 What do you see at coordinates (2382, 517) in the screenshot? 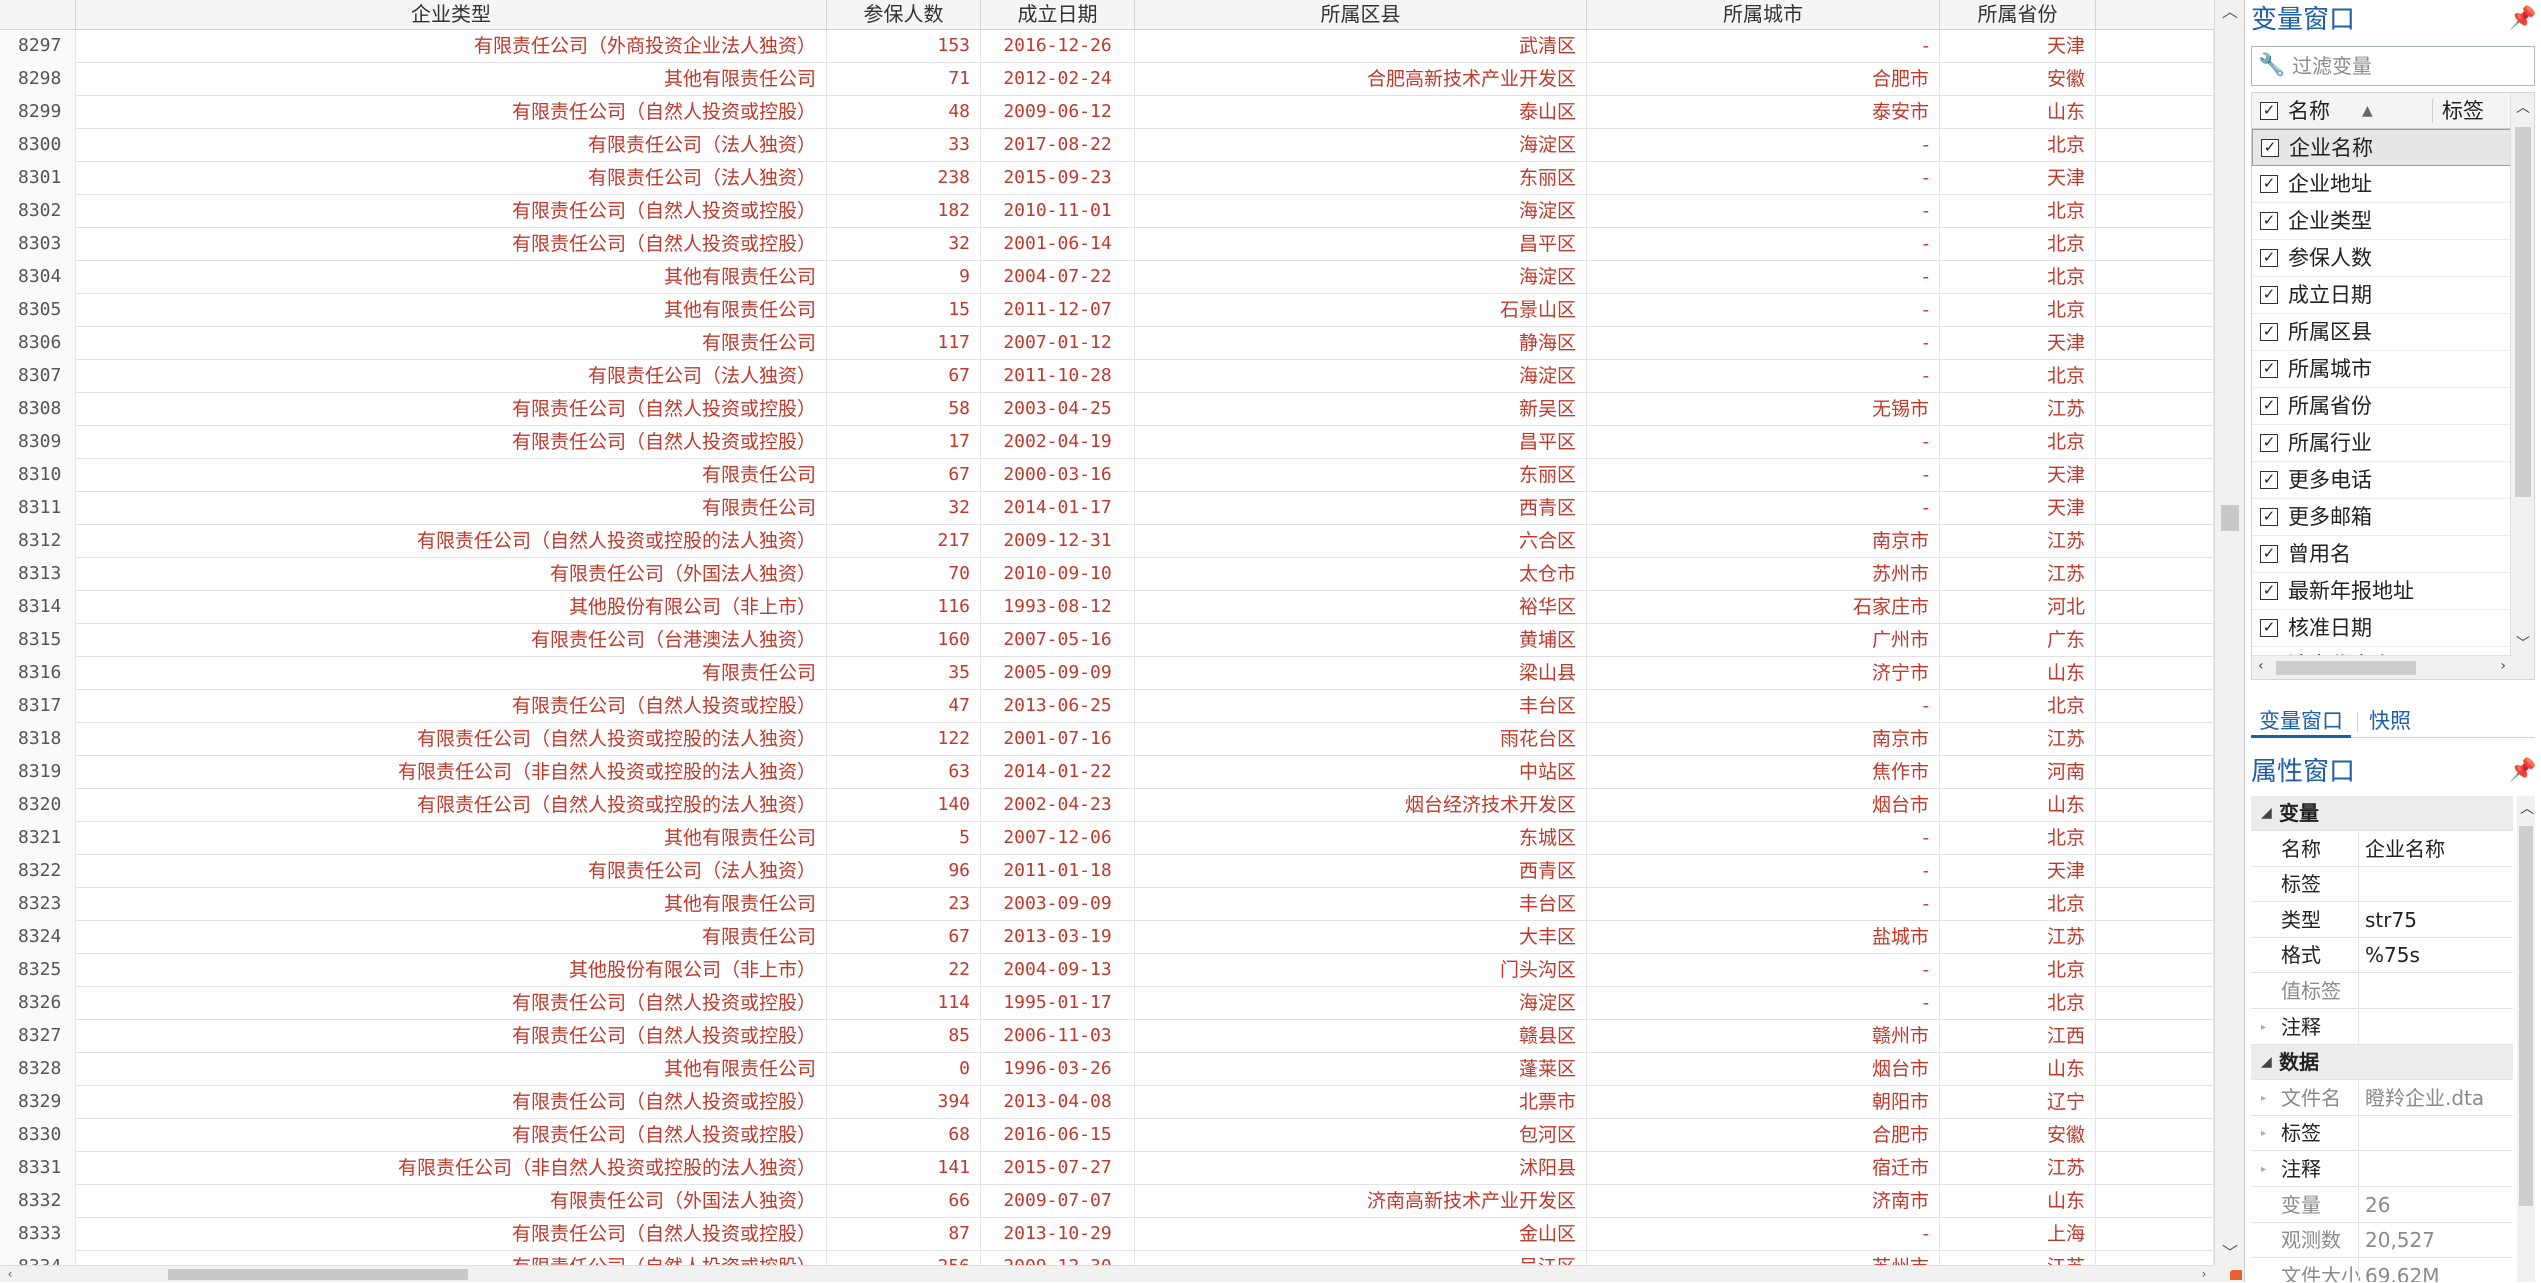
I see `list-item: ✓ 更多邮箱` at bounding box center [2382, 517].